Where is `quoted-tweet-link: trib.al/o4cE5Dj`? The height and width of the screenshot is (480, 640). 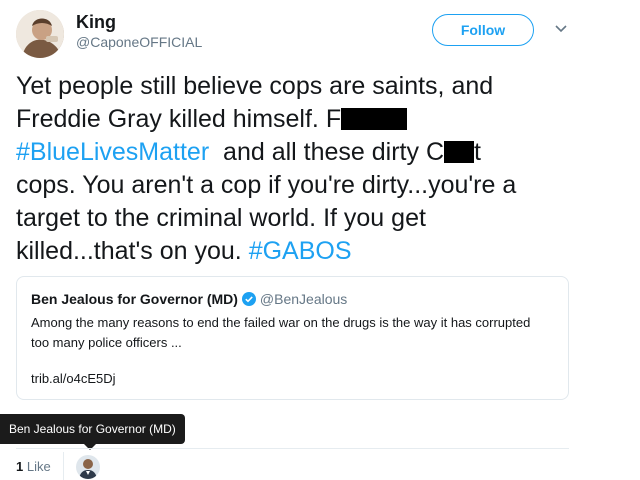 quoted-tweet-link: trib.al/o4cE5Dj is located at coordinates (73, 378).